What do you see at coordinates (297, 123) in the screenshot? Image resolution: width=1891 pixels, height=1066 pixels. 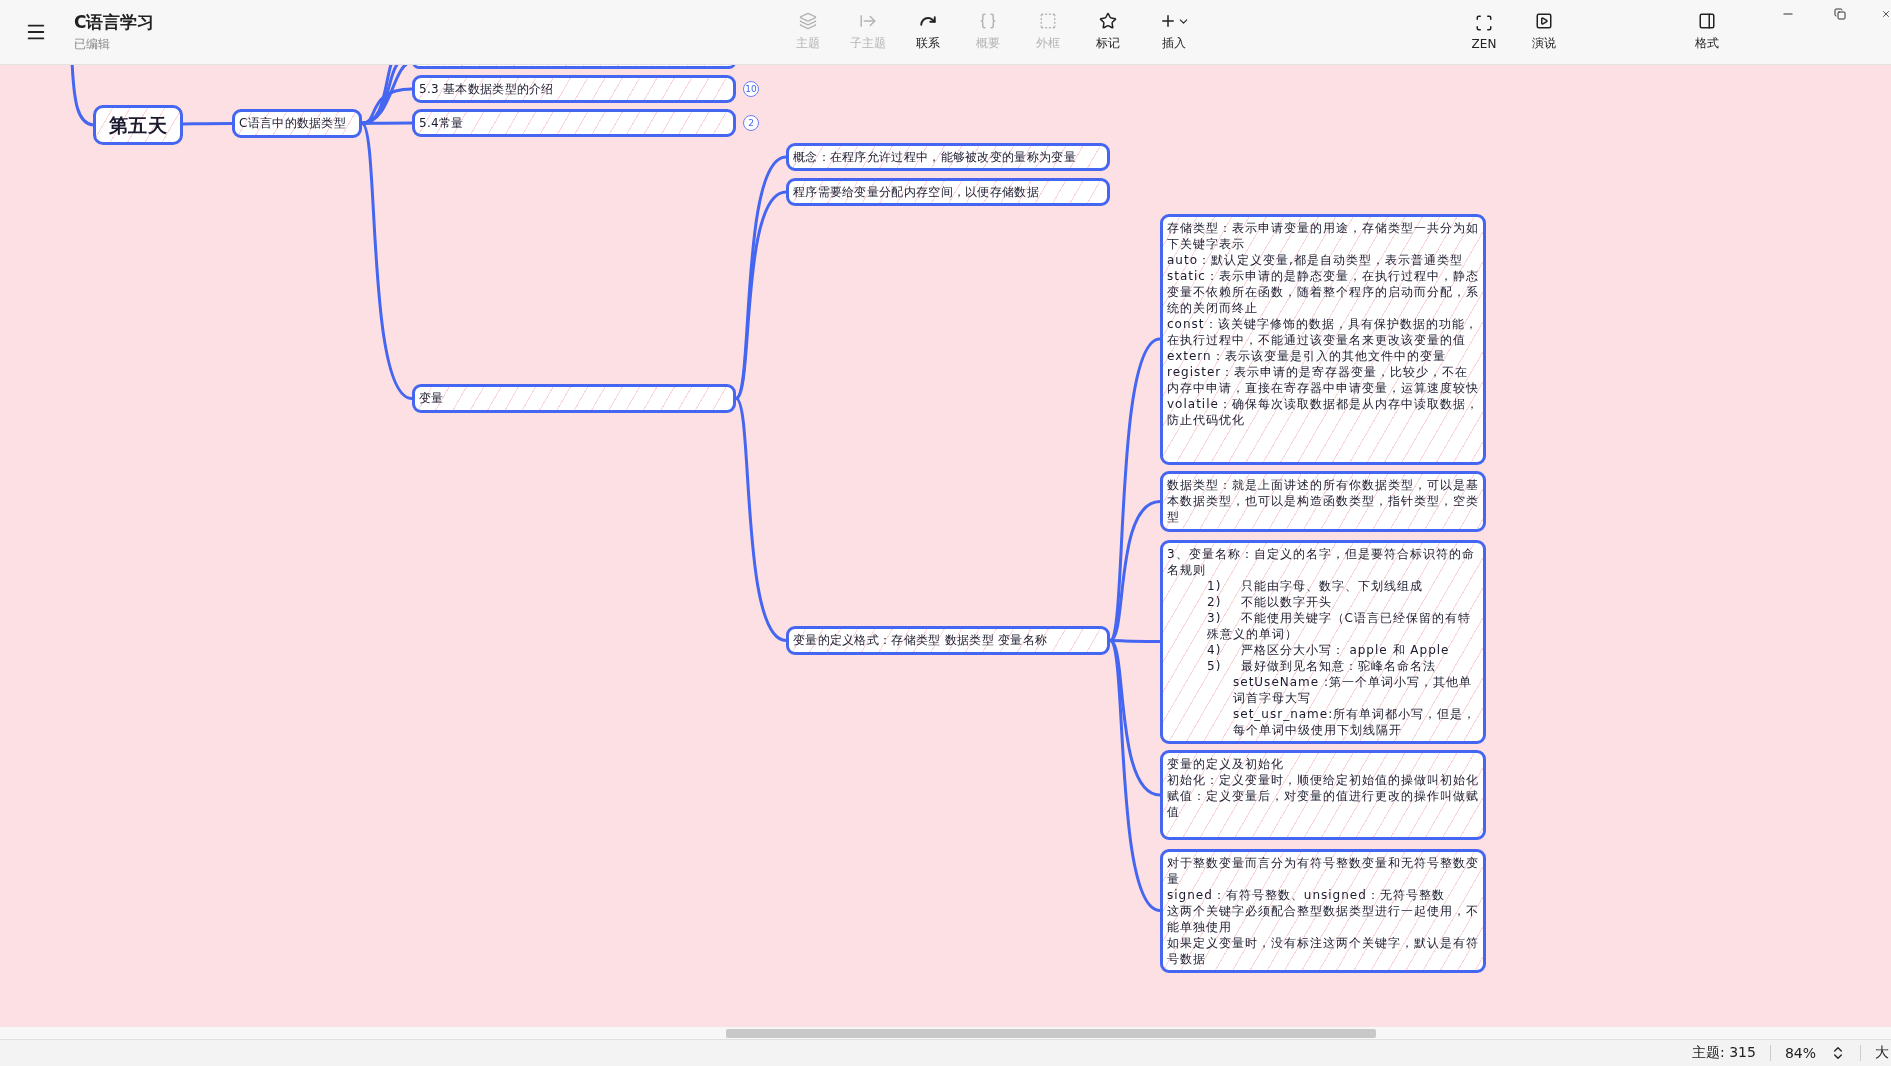 I see `topic-node: C语言中的数据类型` at bounding box center [297, 123].